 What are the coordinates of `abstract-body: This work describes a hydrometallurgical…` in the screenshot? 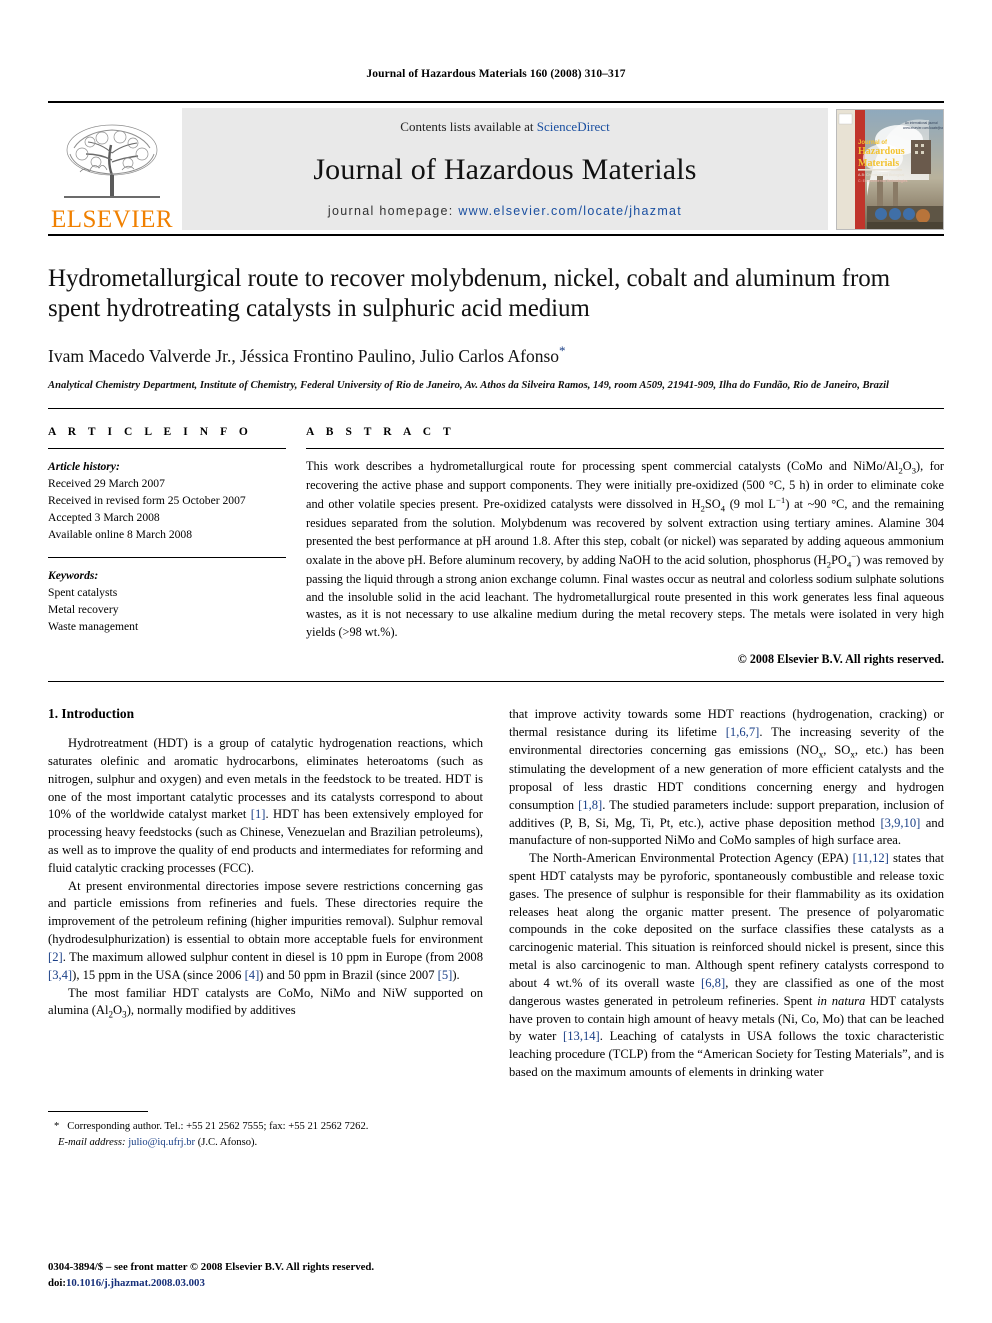 It's located at (625, 548).